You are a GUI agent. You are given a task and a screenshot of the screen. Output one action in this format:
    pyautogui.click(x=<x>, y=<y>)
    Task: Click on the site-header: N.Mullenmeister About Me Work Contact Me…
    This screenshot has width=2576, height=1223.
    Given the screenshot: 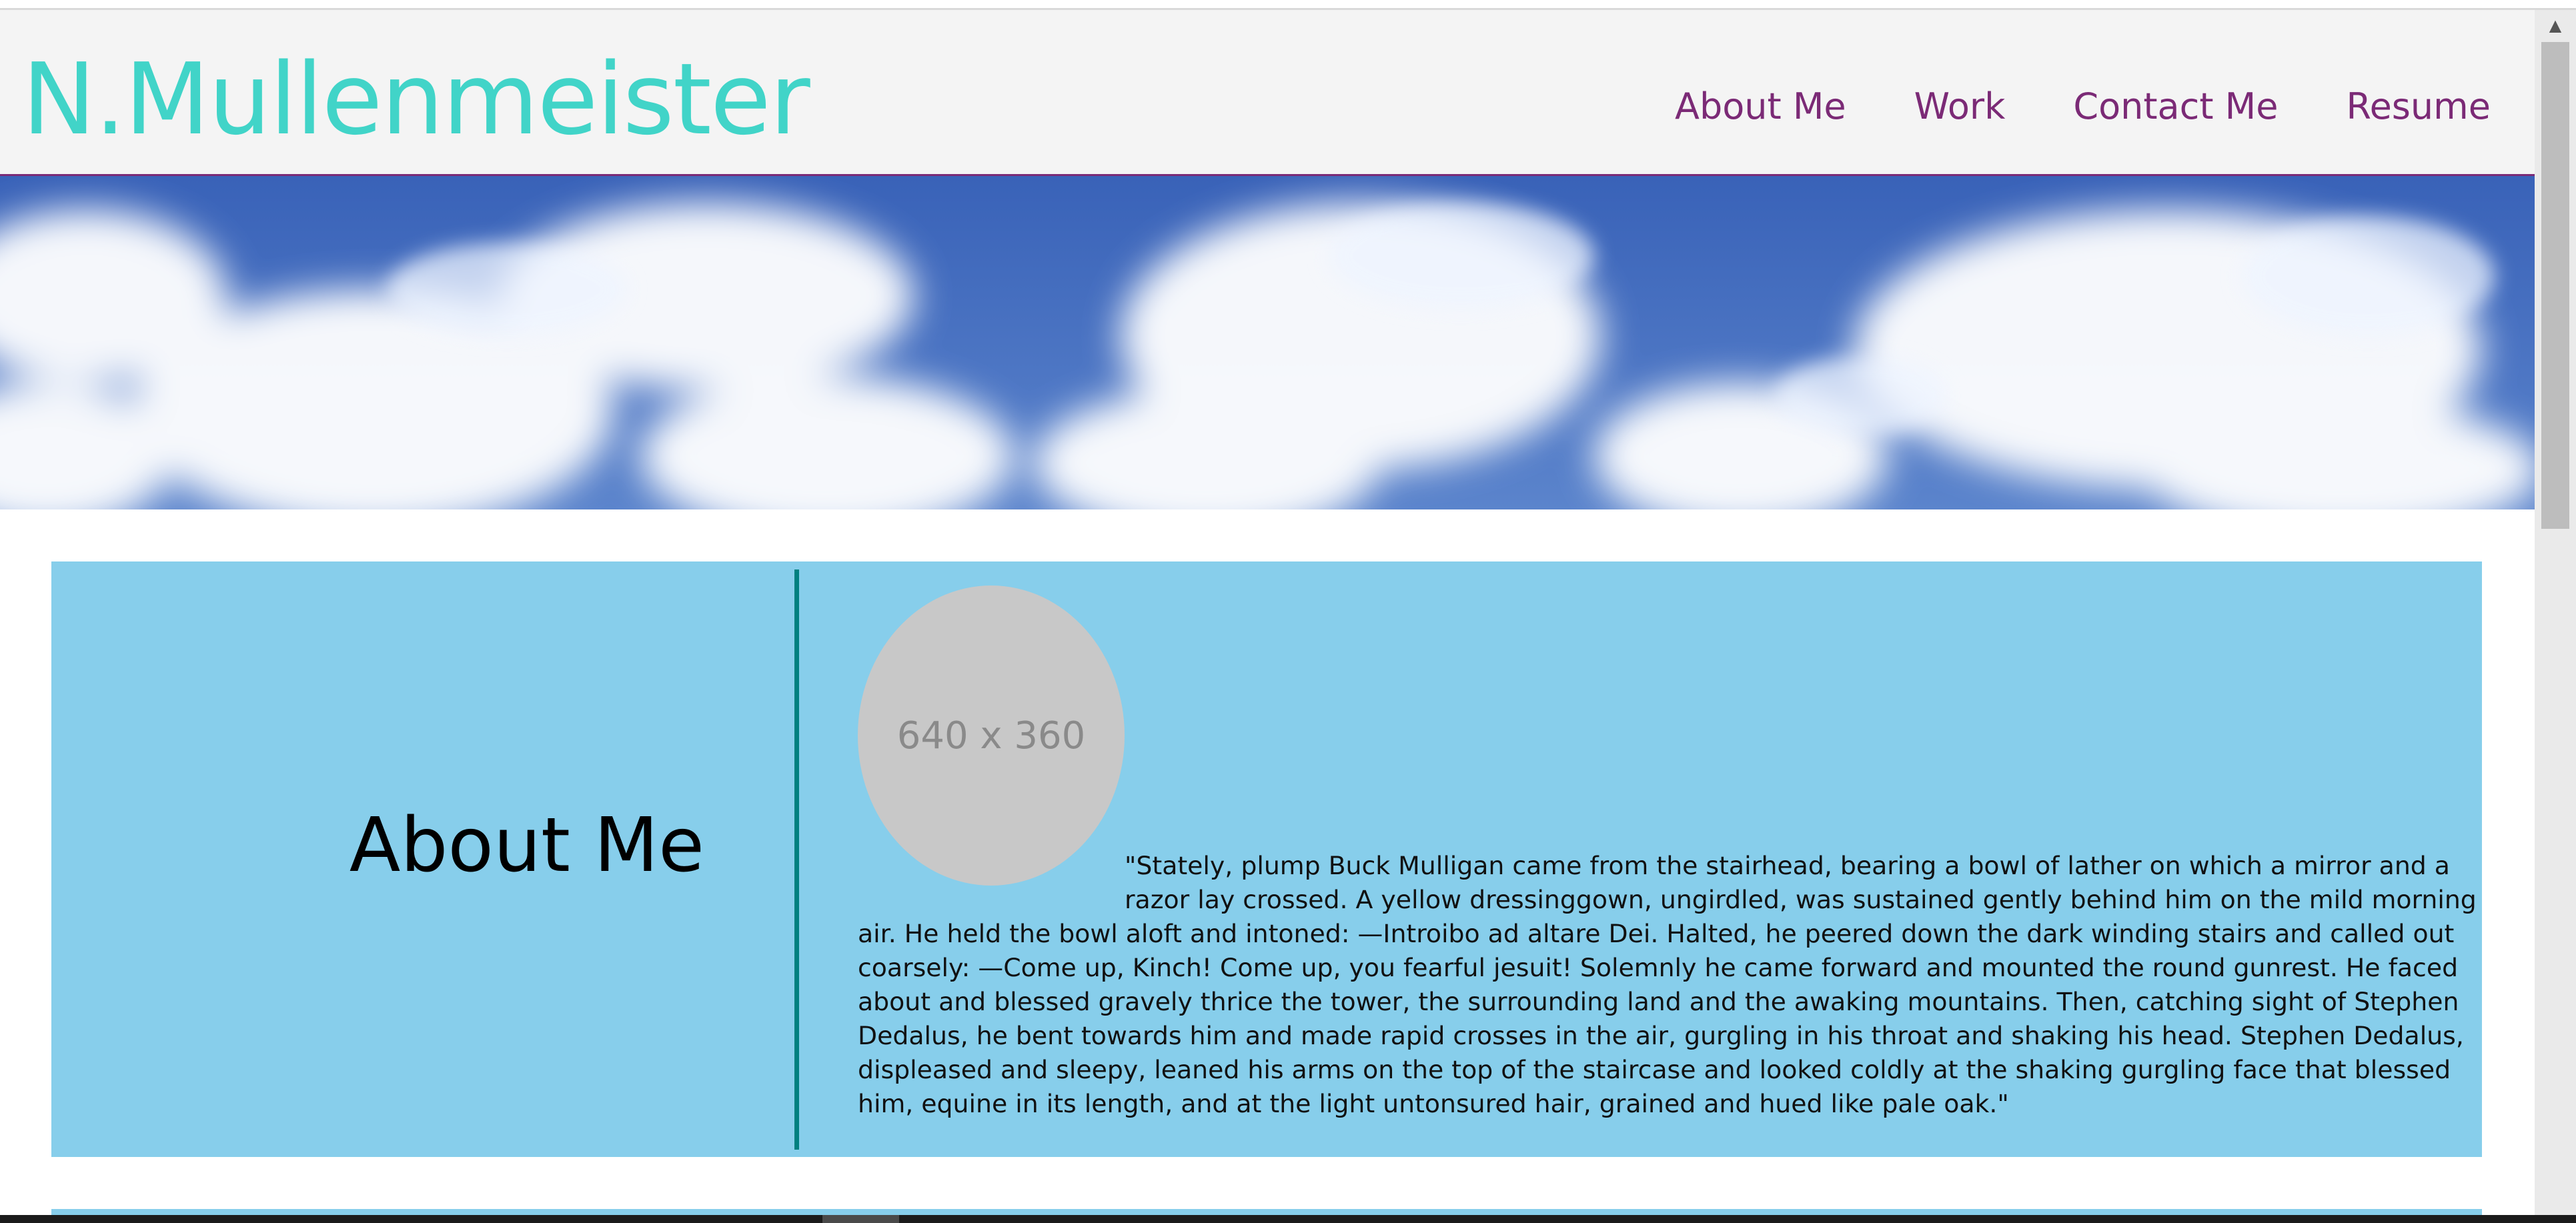 What is the action you would take?
    pyautogui.click(x=1267, y=93)
    